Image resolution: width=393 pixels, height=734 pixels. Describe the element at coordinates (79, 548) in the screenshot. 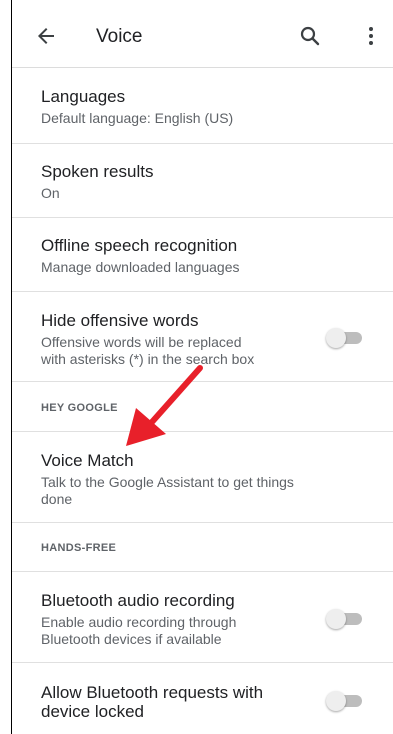

I see `section-header-hands-free: HANDS-FREE` at that location.